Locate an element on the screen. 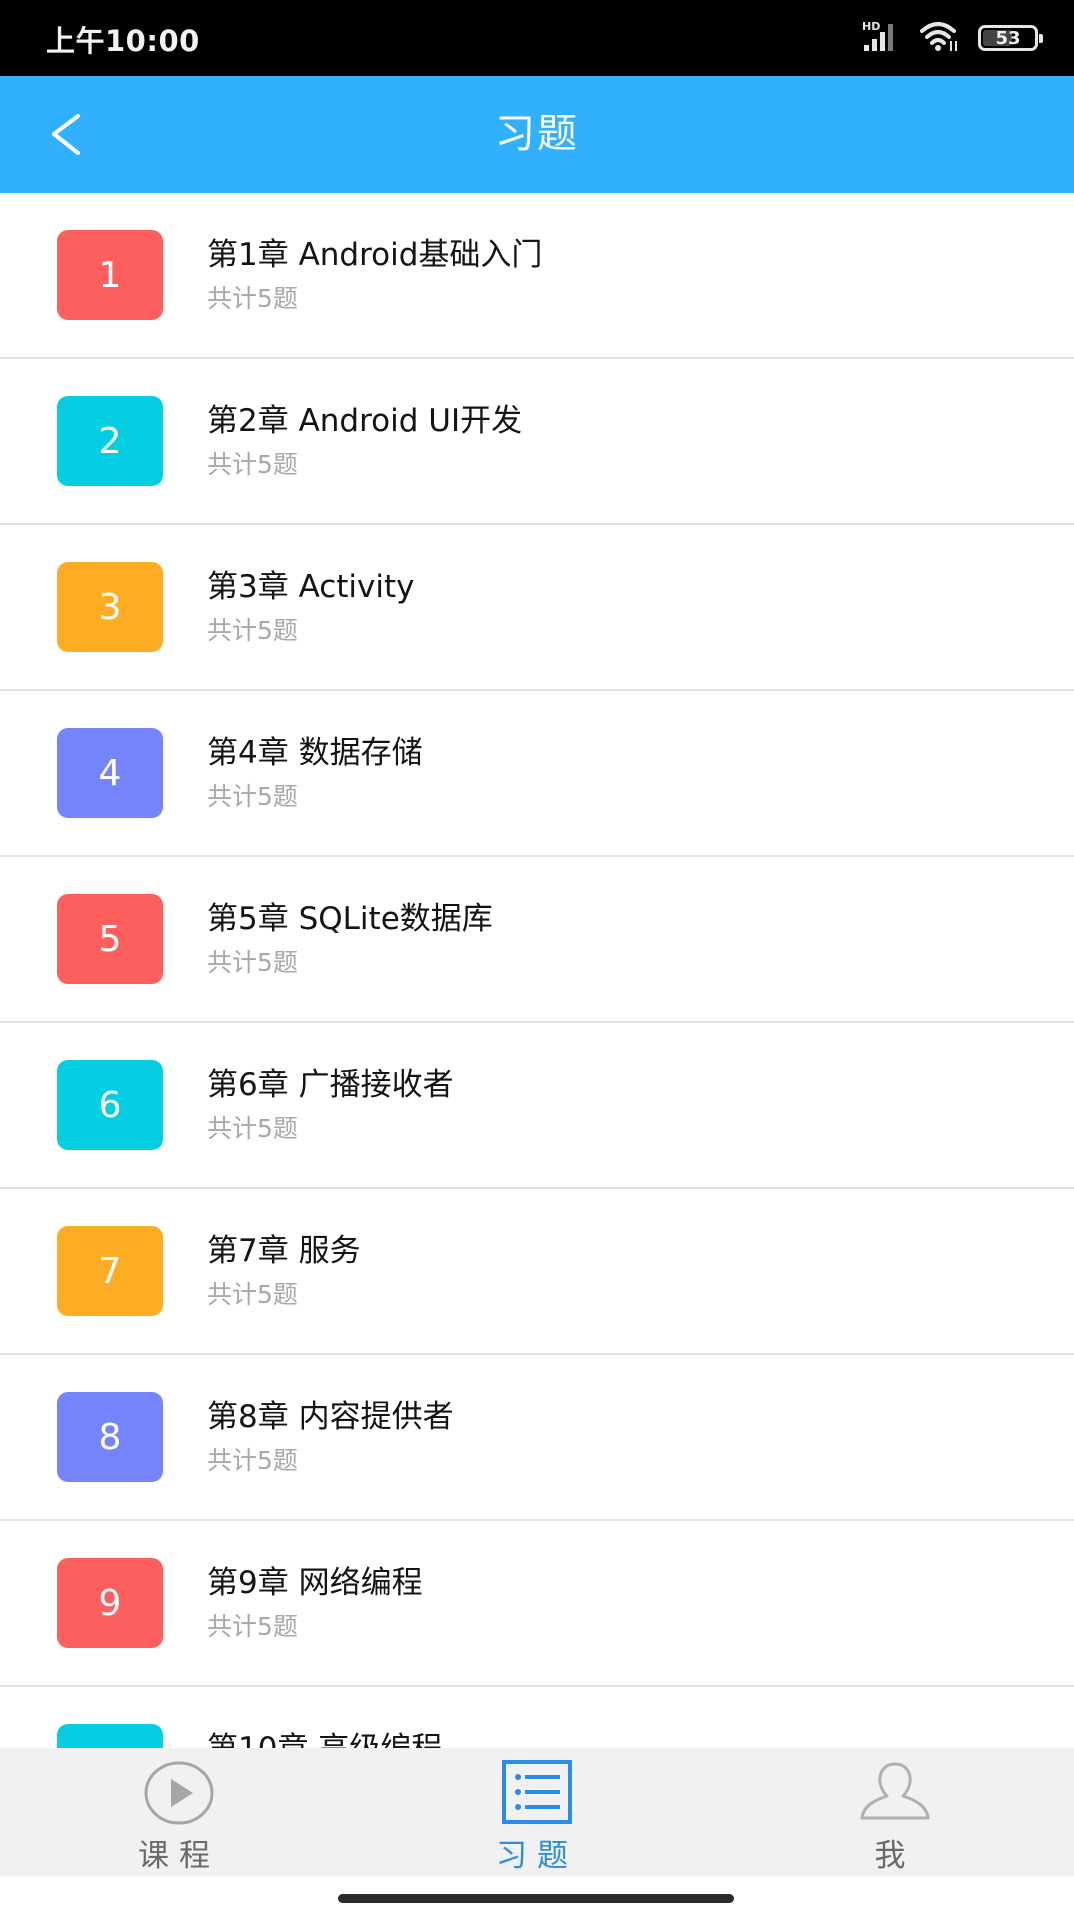 The image size is (1074, 1914). play-circle-icon is located at coordinates (179, 1795).